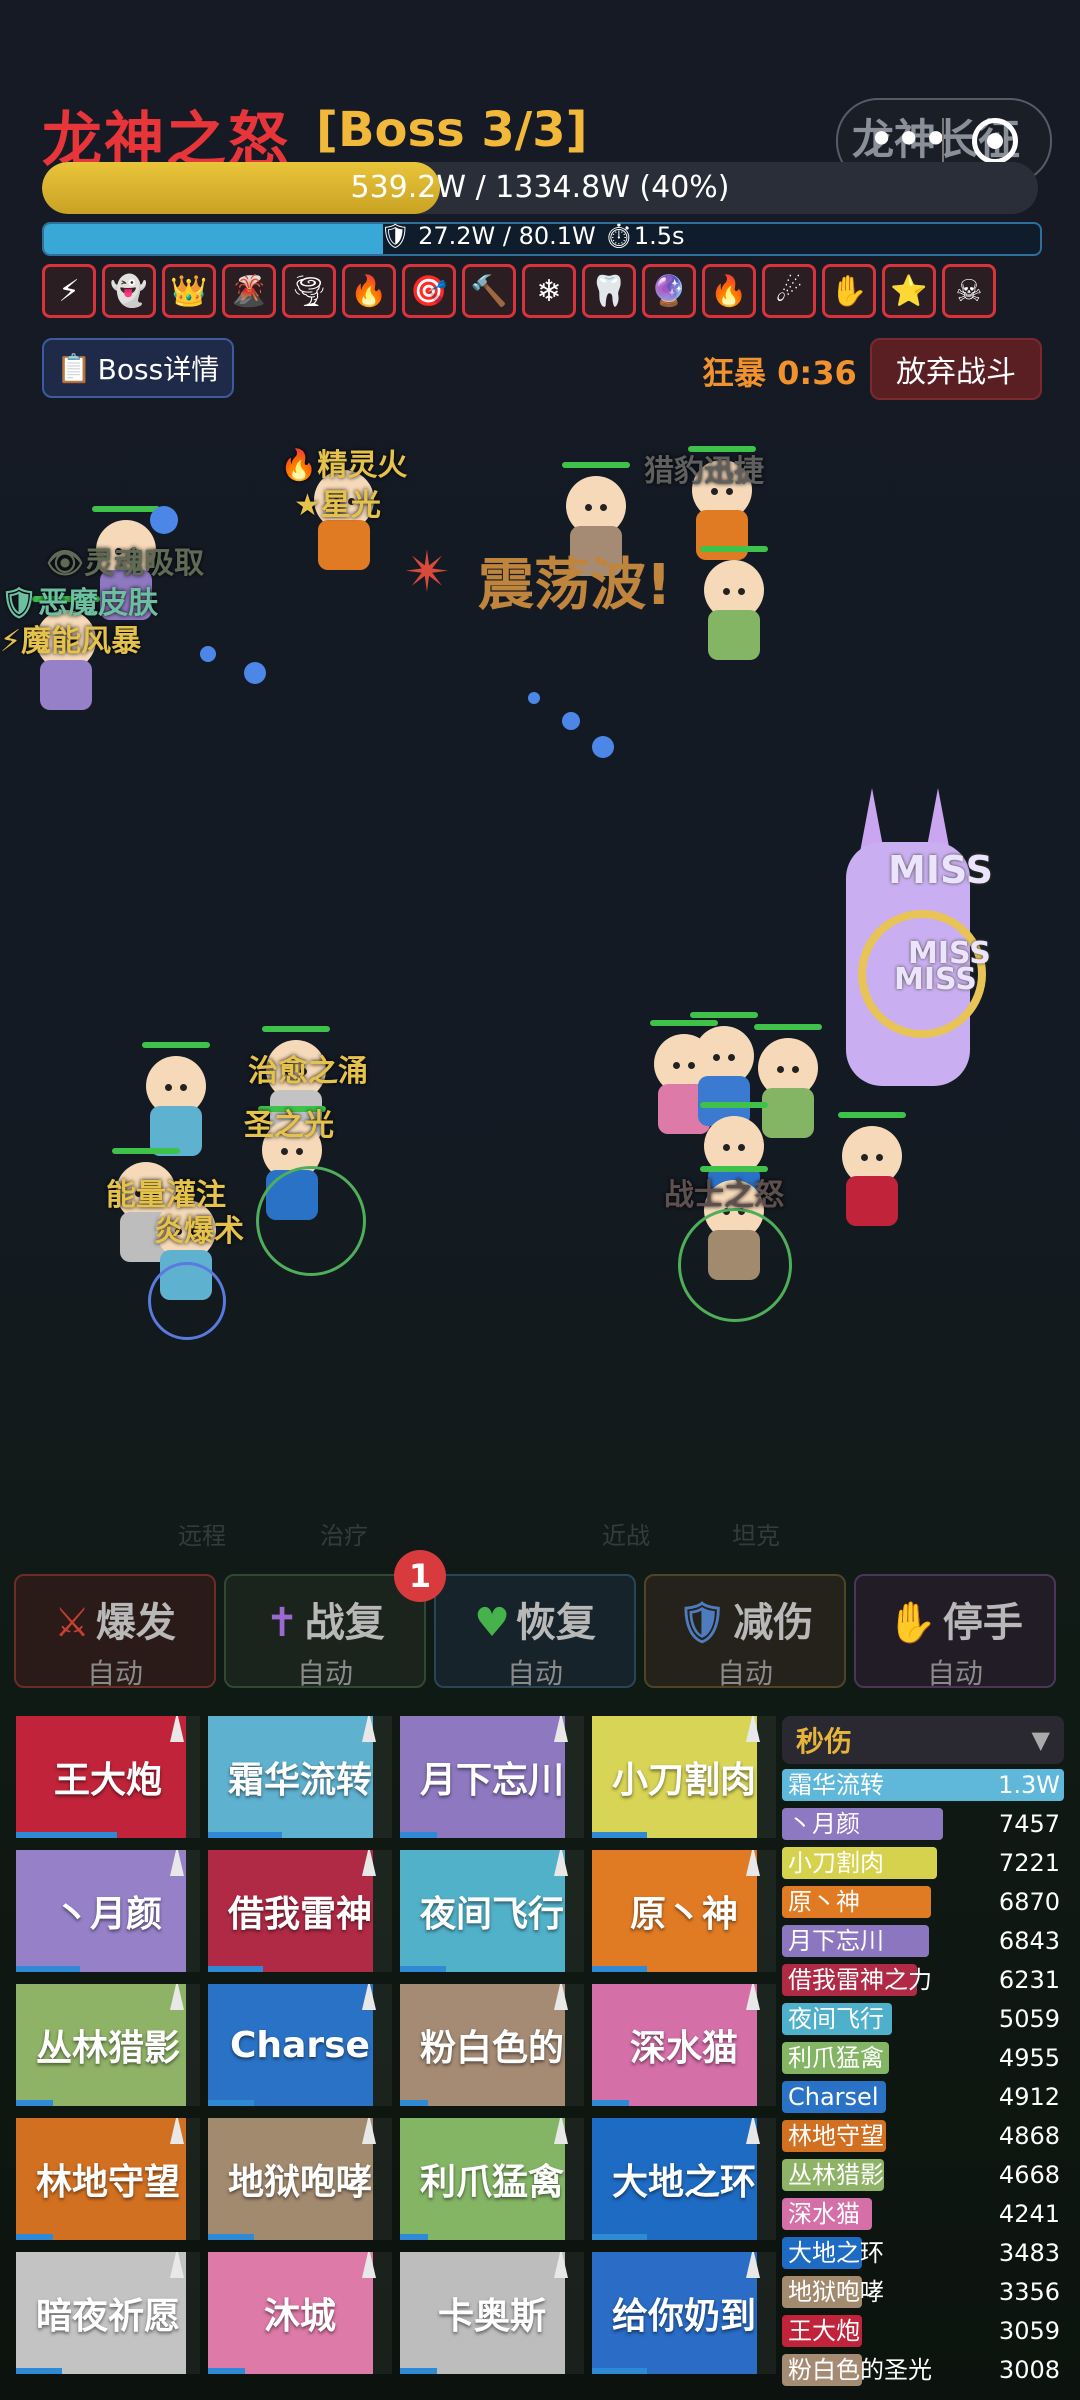 Image resolution: width=1080 pixels, height=2400 pixels. Describe the element at coordinates (908, 139) in the screenshot. I see `more-icon: •••` at that location.